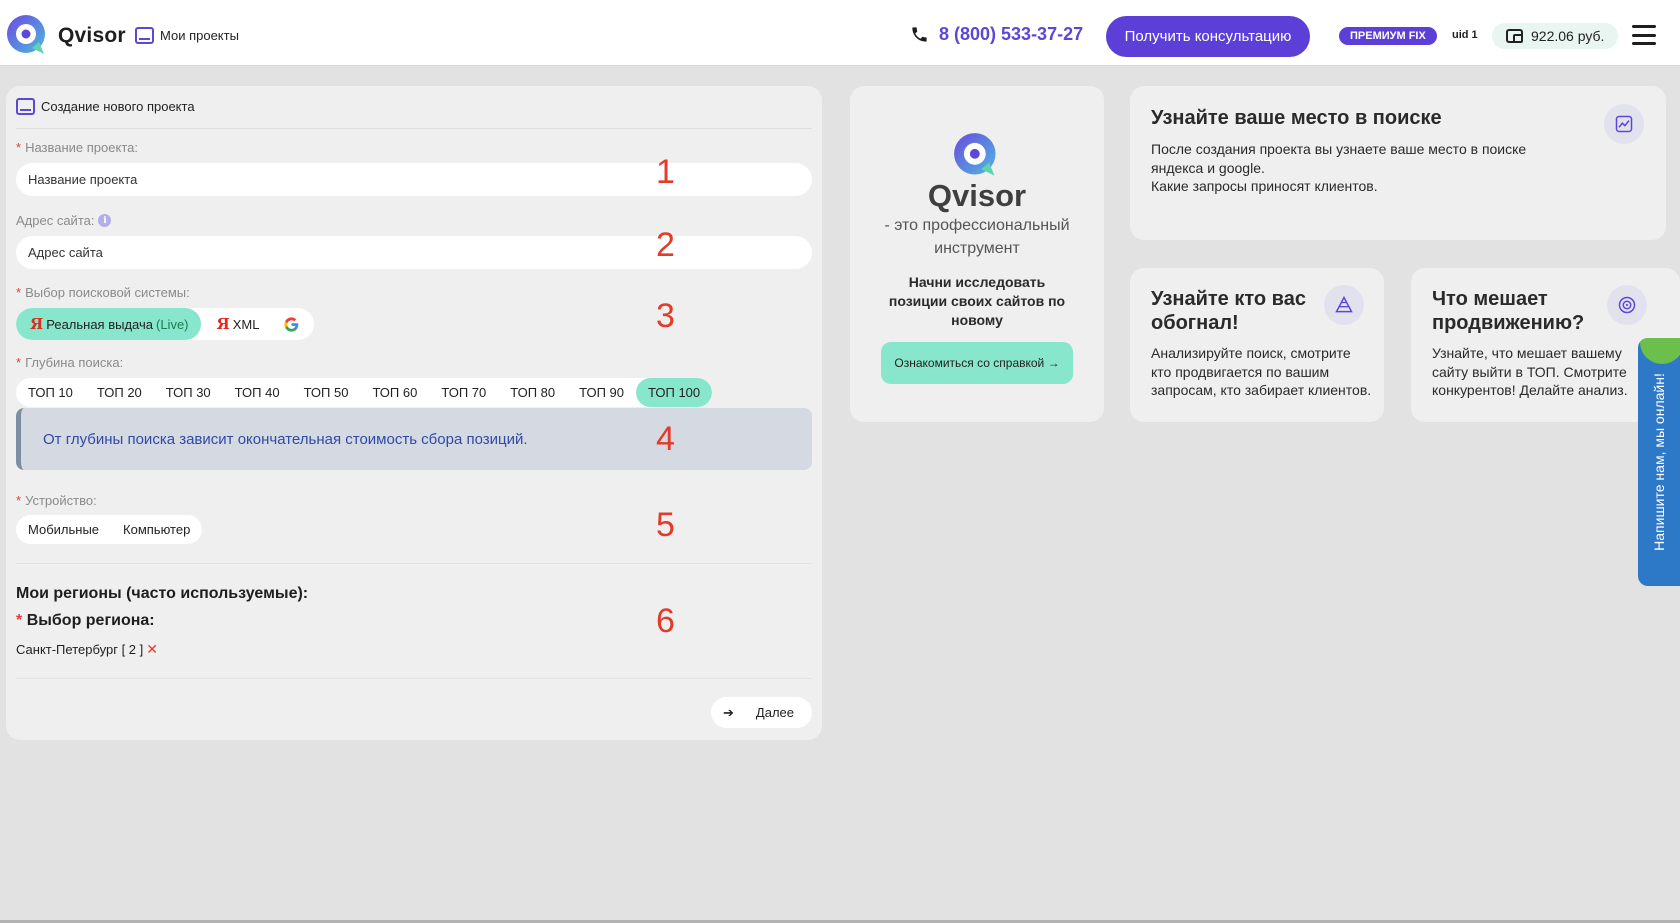 This screenshot has height=923, width=1680. I want to click on marker-1: 1, so click(665, 172).